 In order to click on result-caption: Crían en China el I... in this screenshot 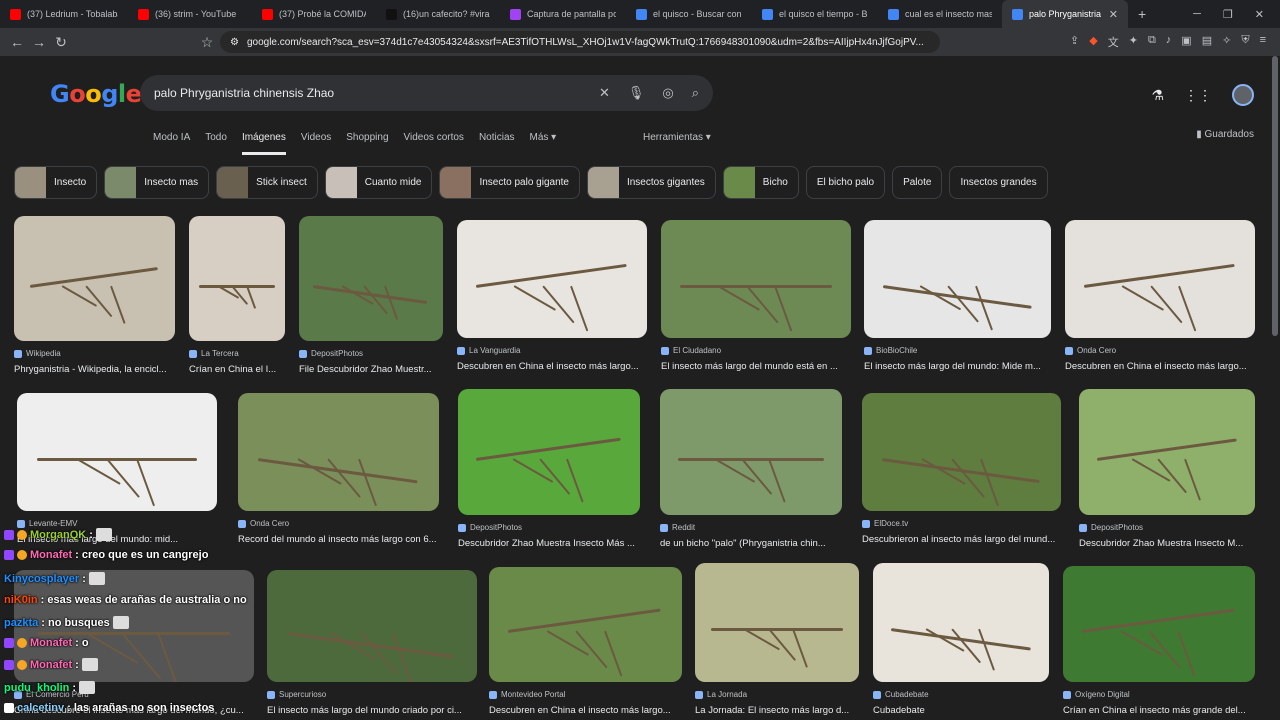, I will do `click(237, 369)`.